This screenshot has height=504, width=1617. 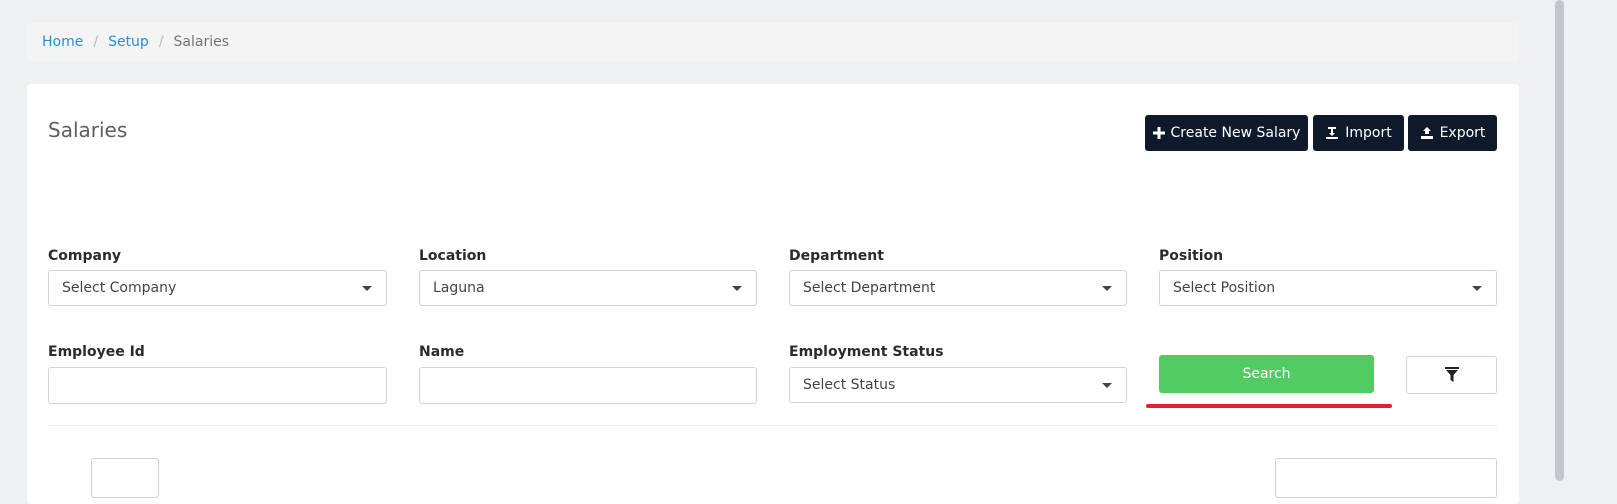 I want to click on employment-status-select: Select Status, so click(x=958, y=385).